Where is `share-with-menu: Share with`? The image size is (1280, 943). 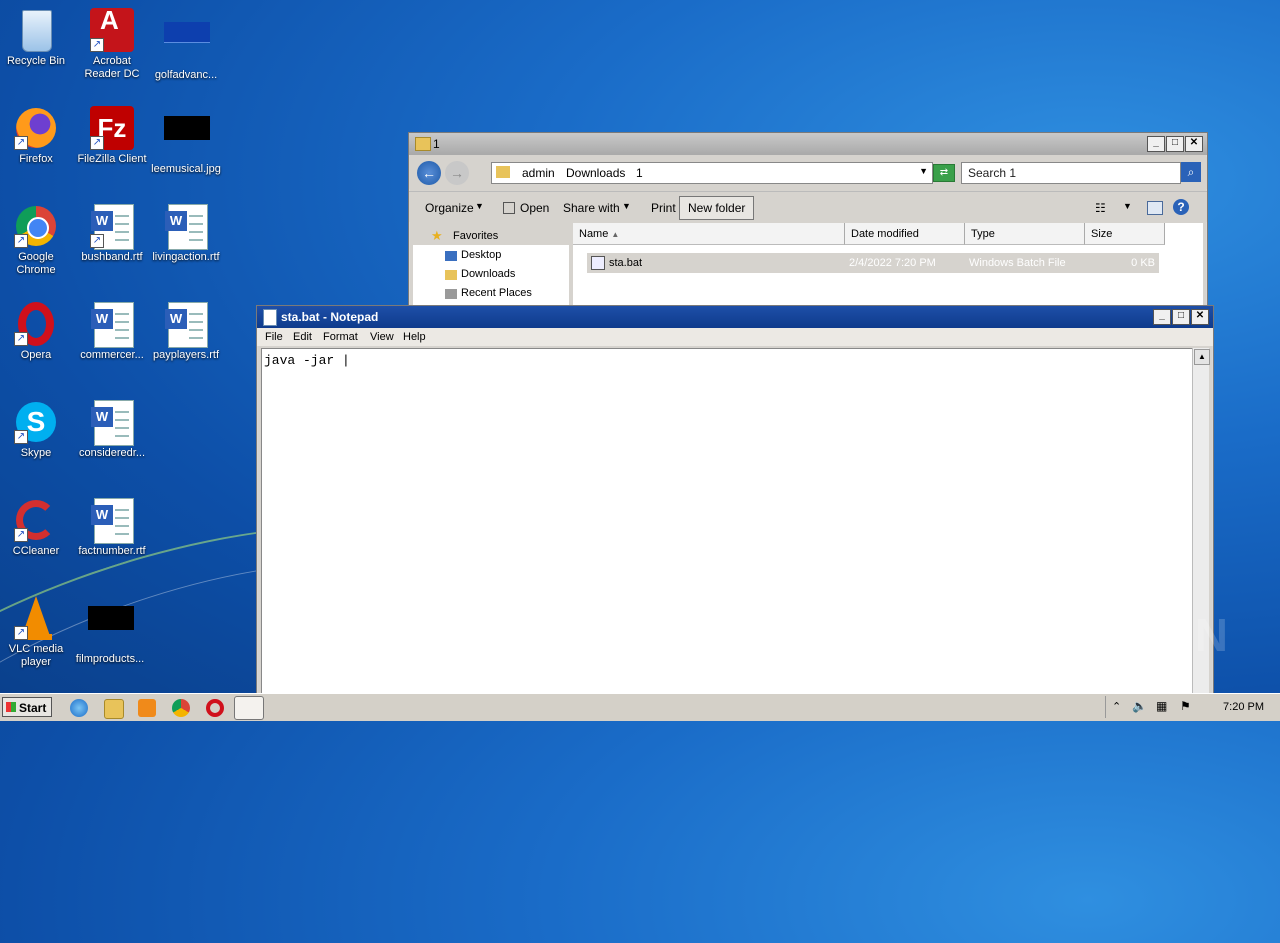 share-with-menu: Share with is located at coordinates (591, 208).